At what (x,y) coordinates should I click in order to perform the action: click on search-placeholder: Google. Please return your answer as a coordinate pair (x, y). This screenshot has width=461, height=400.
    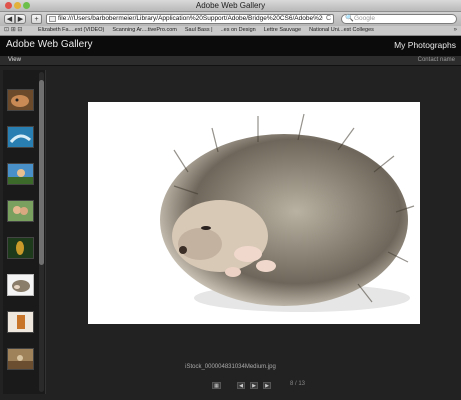
    Looking at the image, I should click on (364, 18).